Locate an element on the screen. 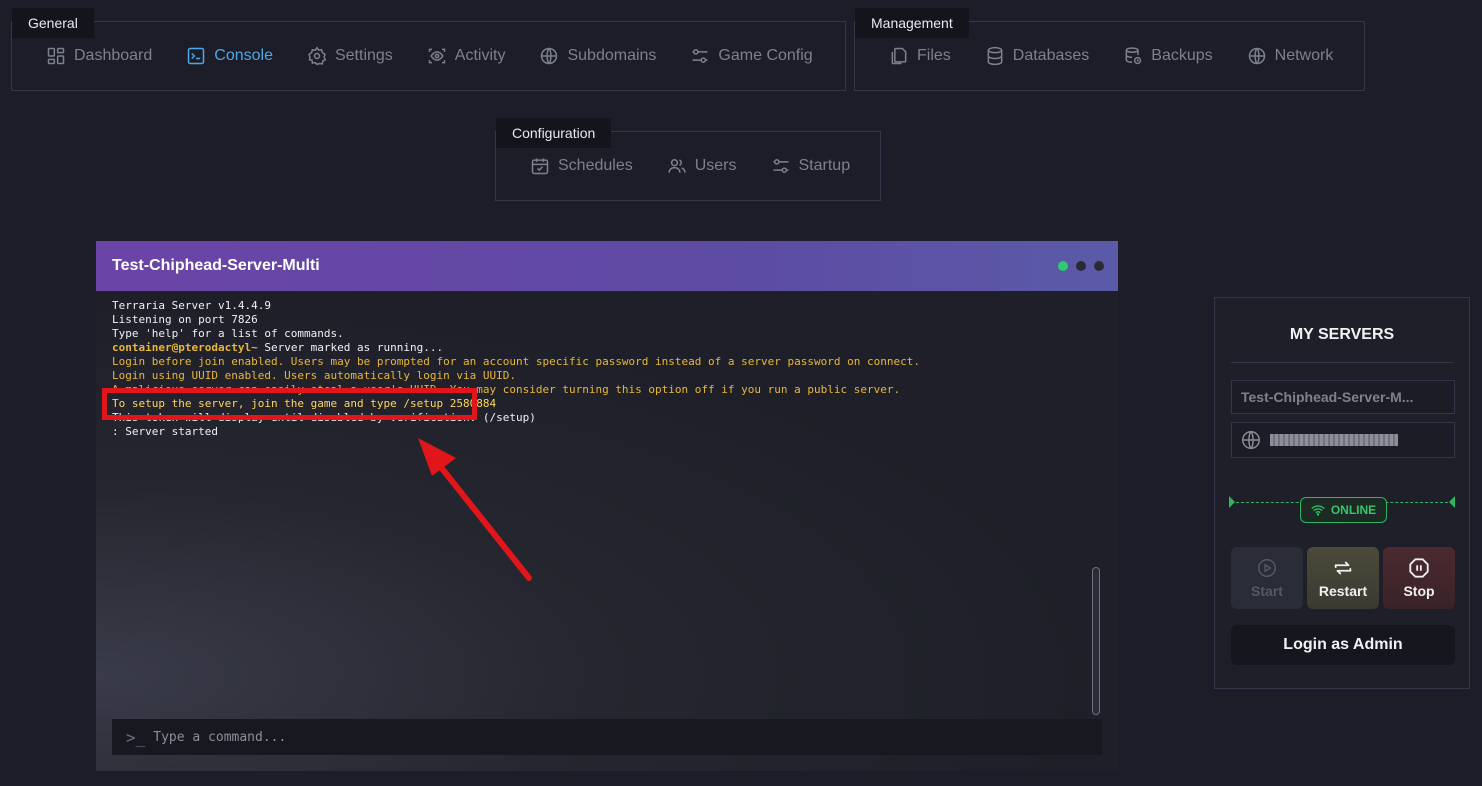 Image resolution: width=1482 pixels, height=786 pixels. nav-item-activity: Activity is located at coordinates (466, 56).